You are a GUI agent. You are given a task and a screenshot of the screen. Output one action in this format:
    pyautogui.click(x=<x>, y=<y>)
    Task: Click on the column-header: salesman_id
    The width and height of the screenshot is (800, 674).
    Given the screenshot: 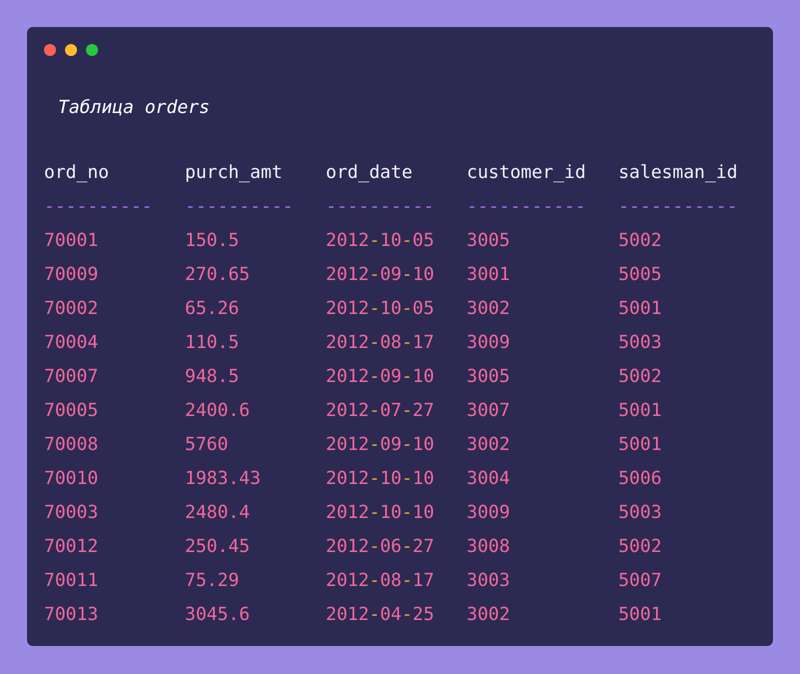 What is the action you would take?
    pyautogui.click(x=678, y=173)
    